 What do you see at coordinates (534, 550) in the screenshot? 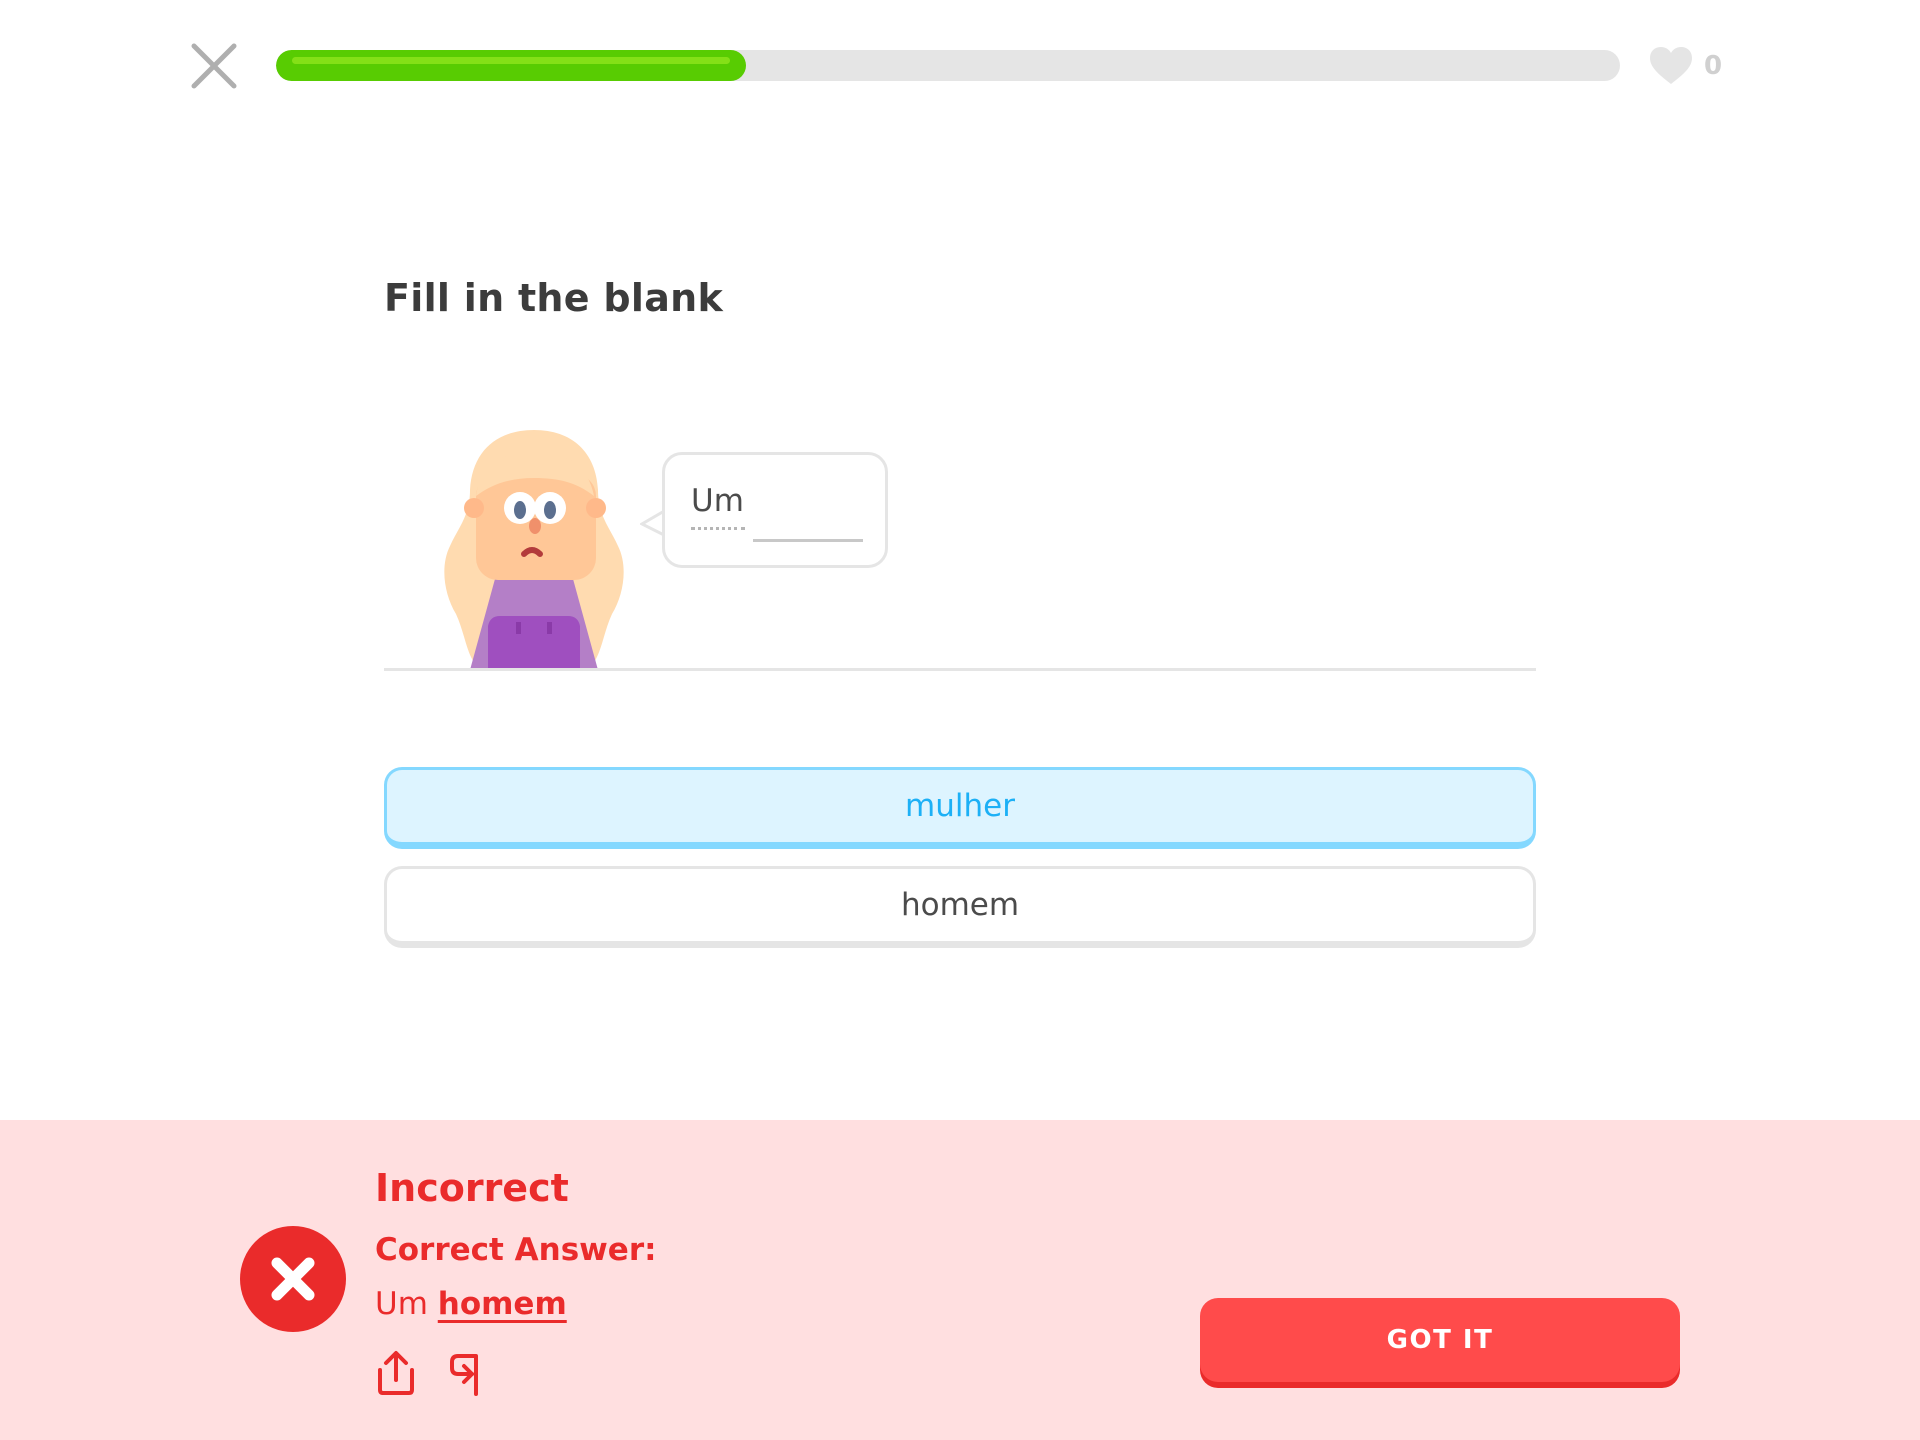
I see `woman-character` at bounding box center [534, 550].